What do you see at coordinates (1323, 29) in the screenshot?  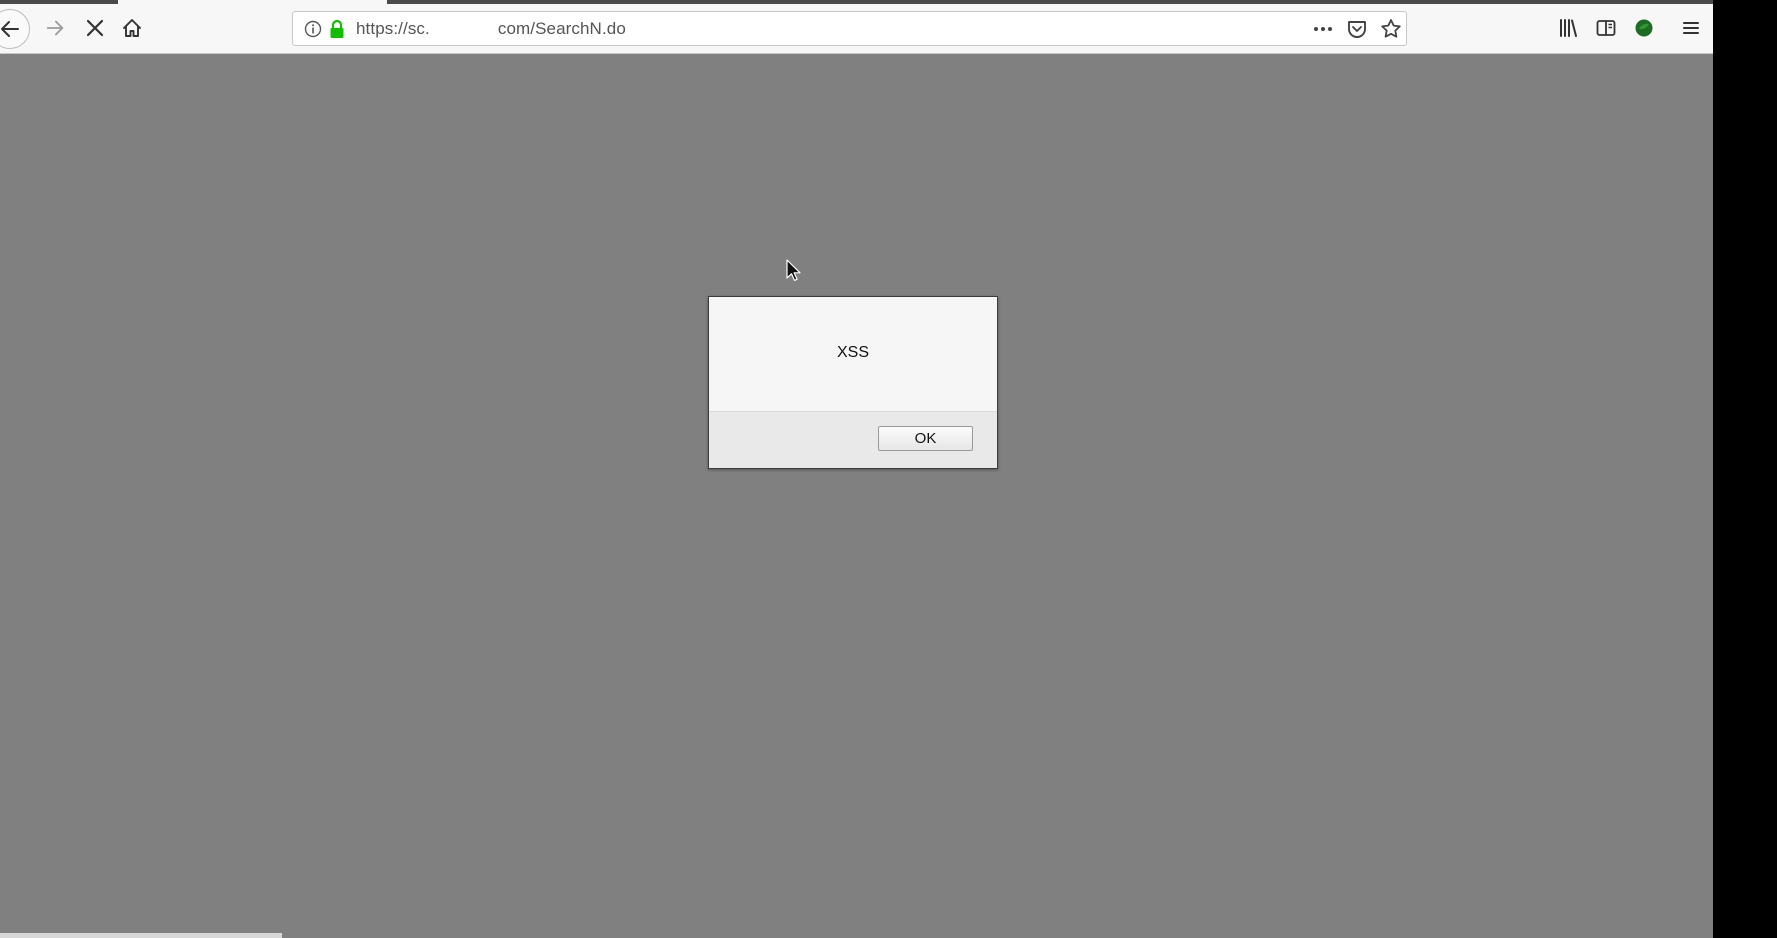 I see `more-horizontal-icon` at bounding box center [1323, 29].